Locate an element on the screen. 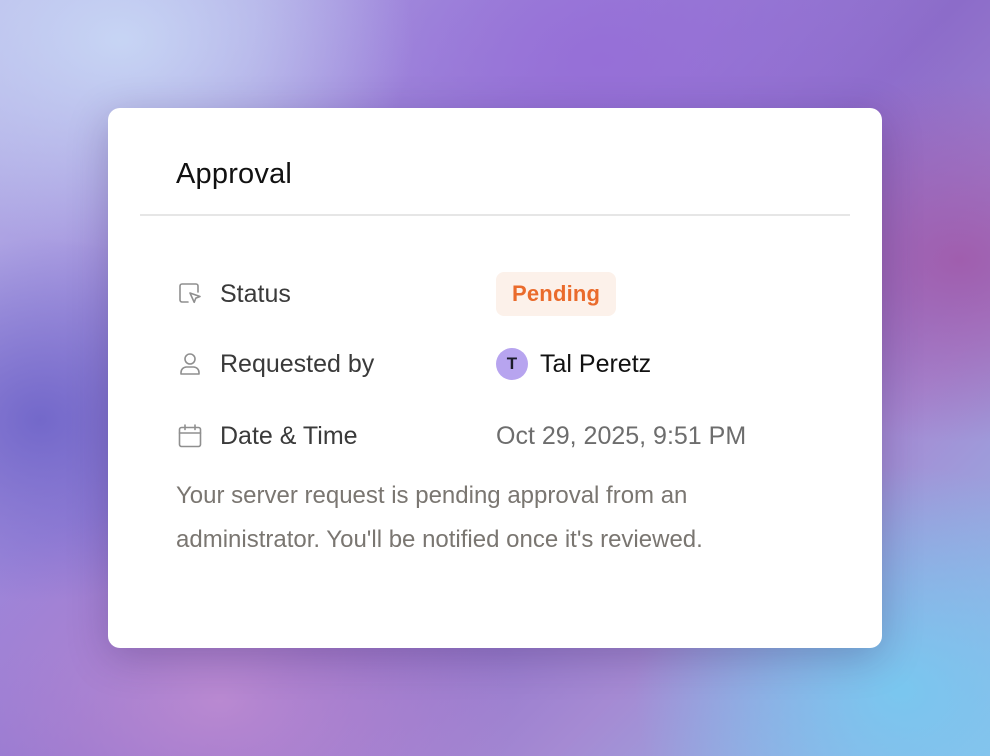  status-badge: Pending is located at coordinates (556, 294).